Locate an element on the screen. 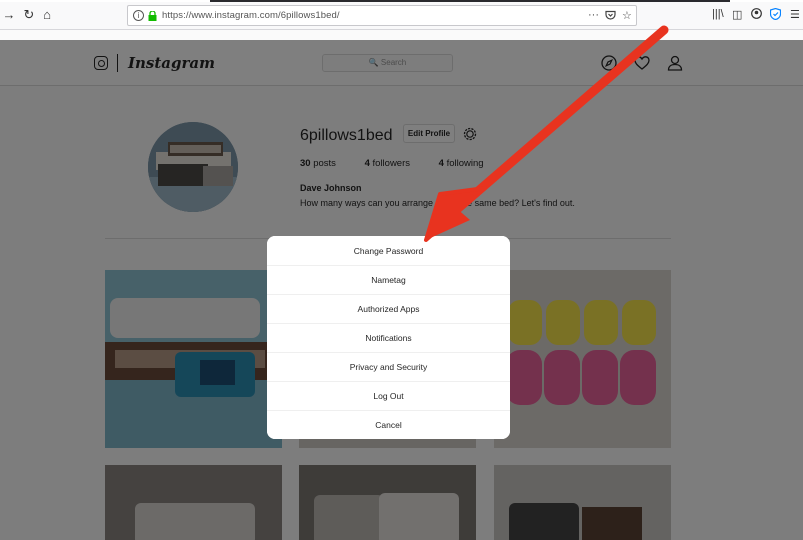 The width and height of the screenshot is (803, 540). account-icon is located at coordinates (756, 13).